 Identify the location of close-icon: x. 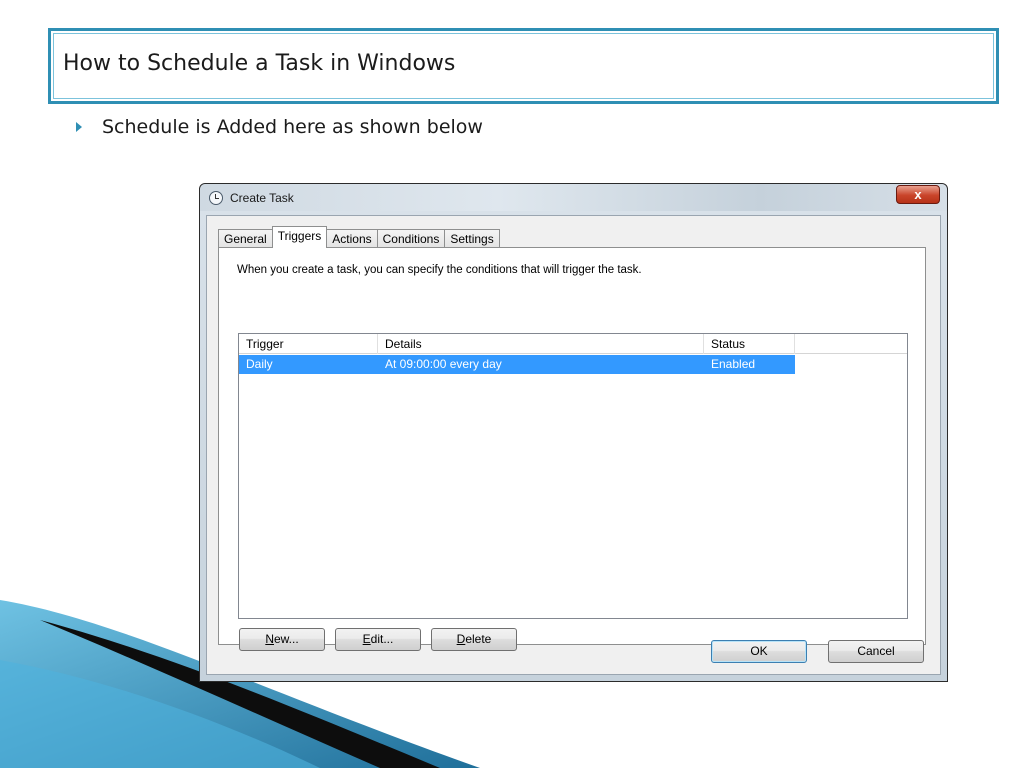
(918, 194).